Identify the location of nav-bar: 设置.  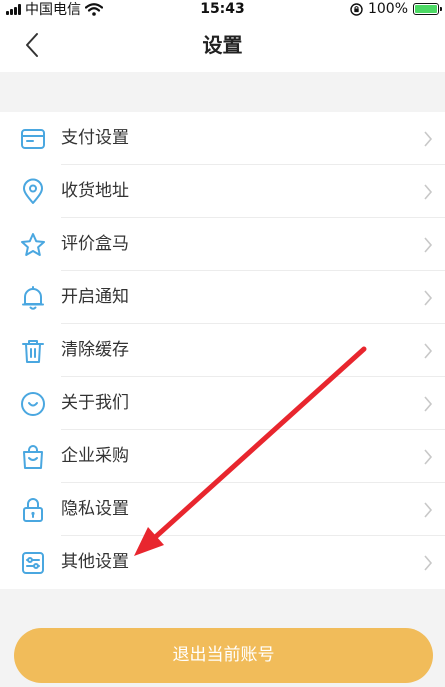
(222, 45).